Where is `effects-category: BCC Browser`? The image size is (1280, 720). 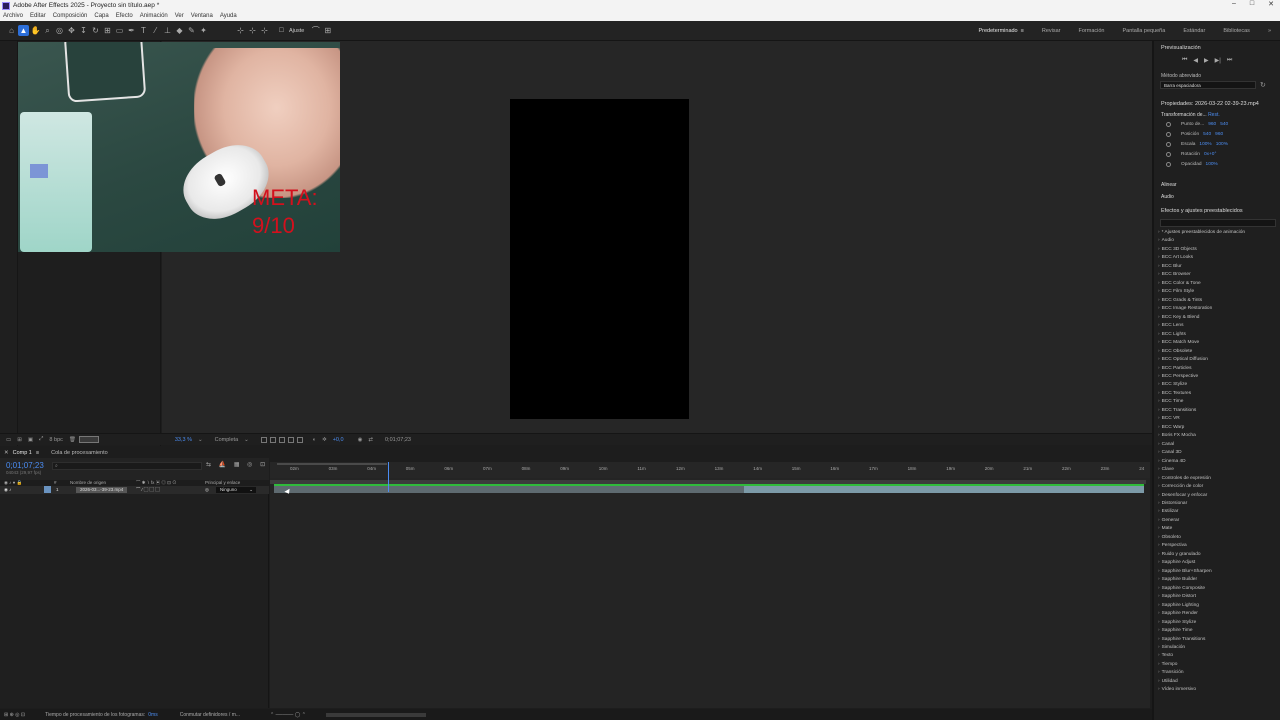 effects-category: BCC Browser is located at coordinates (1218, 275).